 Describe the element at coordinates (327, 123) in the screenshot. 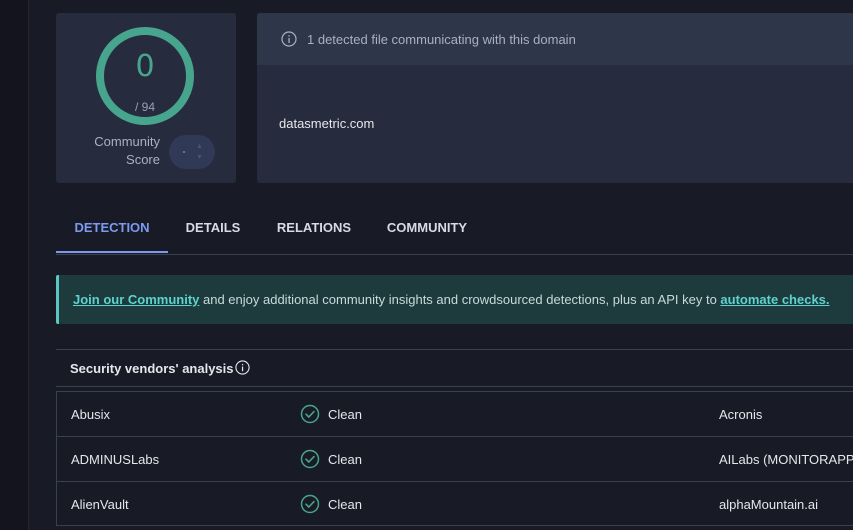

I see `domain-name: datasmetric.com` at that location.